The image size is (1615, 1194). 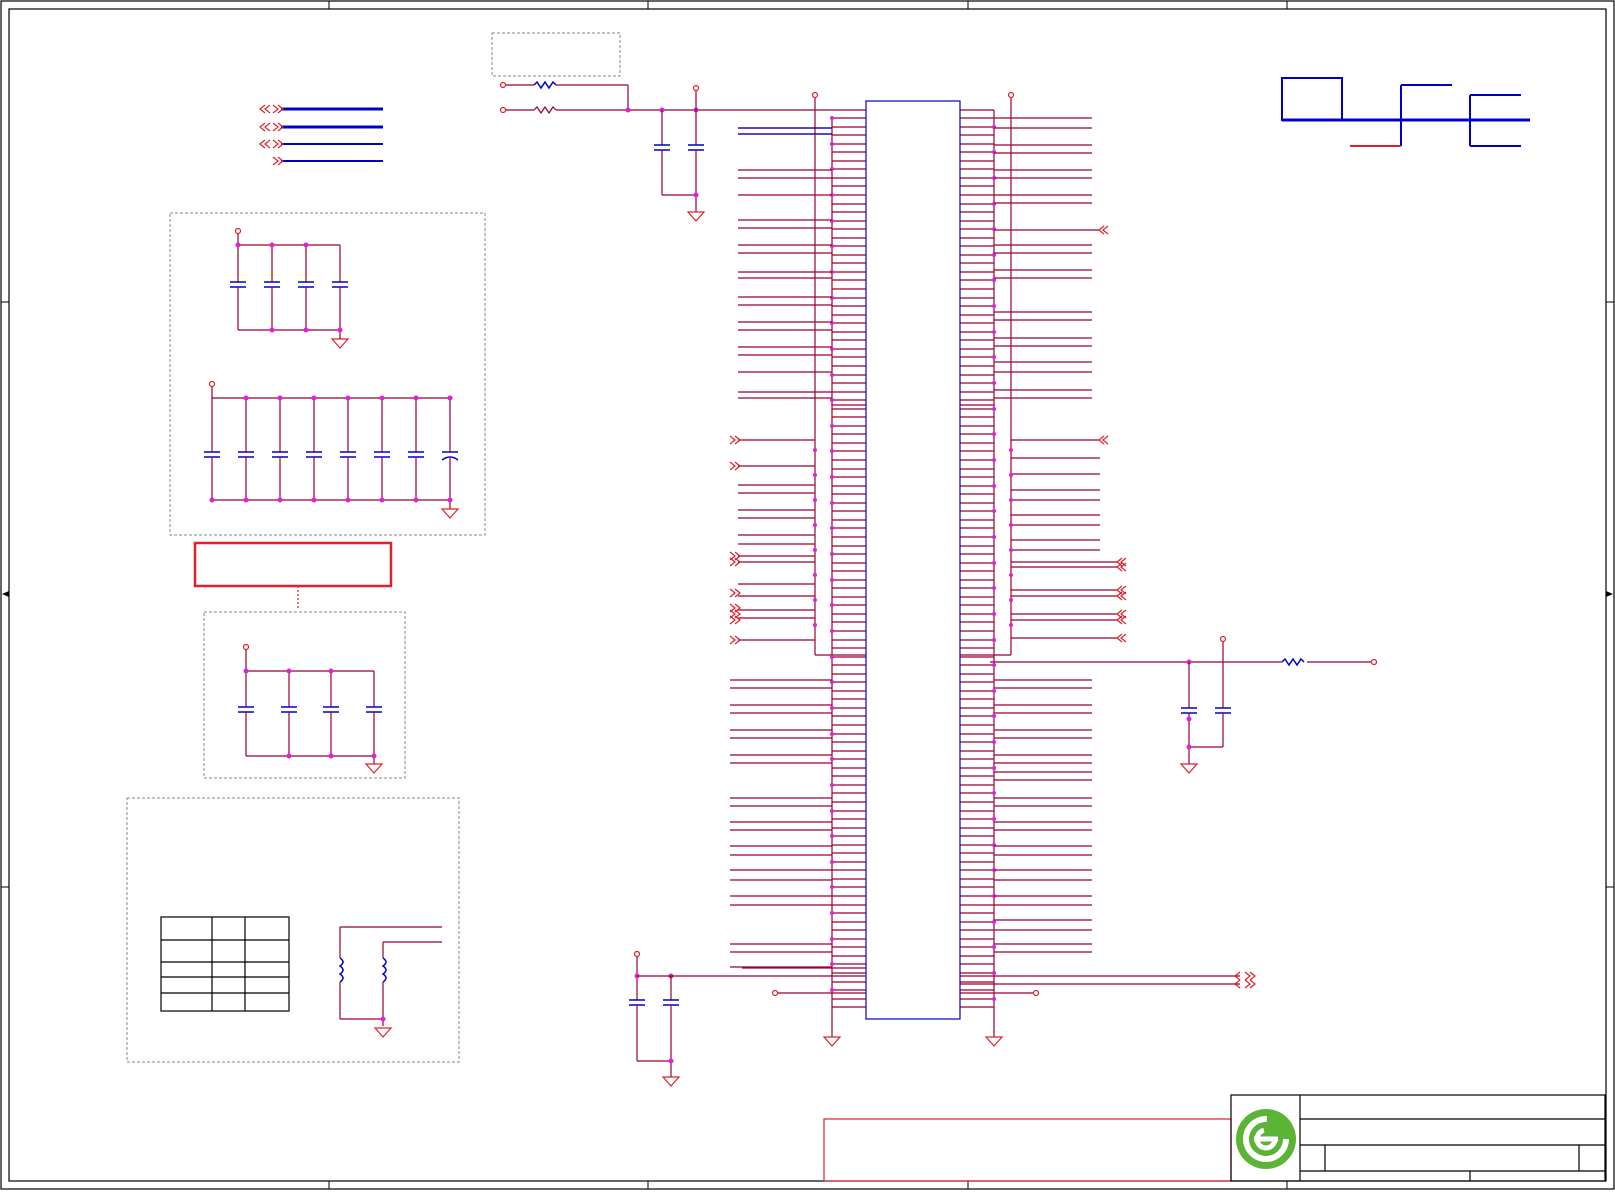 I want to click on config-table, so click(x=225, y=964).